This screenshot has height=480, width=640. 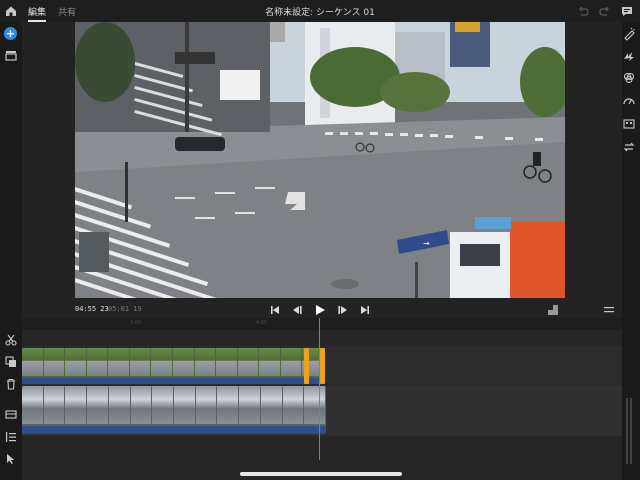 What do you see at coordinates (627, 11) in the screenshot?
I see `comment-icon` at bounding box center [627, 11].